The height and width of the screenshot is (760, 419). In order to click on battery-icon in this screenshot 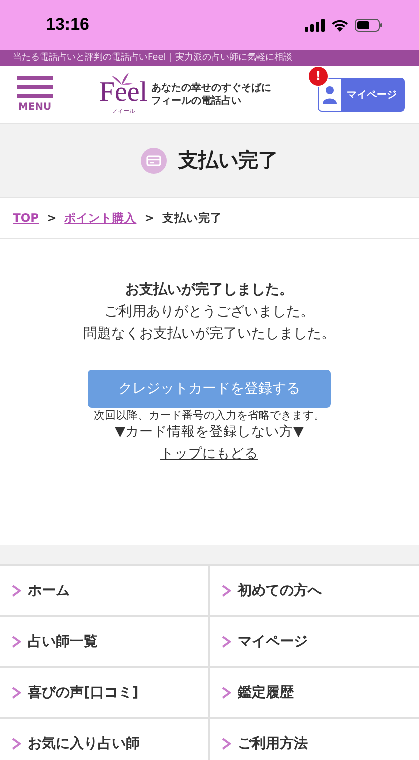, I will do `click(369, 25)`.